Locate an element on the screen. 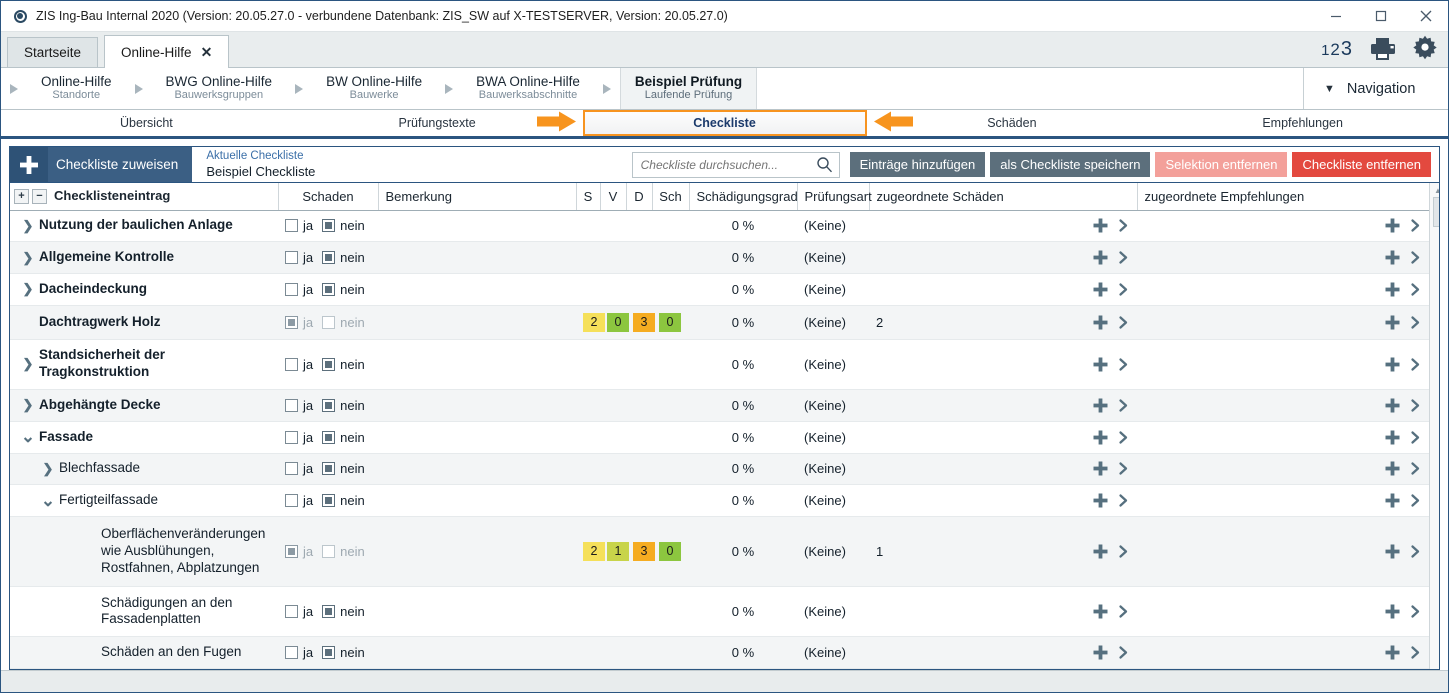 The image size is (1449, 693). expand-all-button: + is located at coordinates (21, 197).